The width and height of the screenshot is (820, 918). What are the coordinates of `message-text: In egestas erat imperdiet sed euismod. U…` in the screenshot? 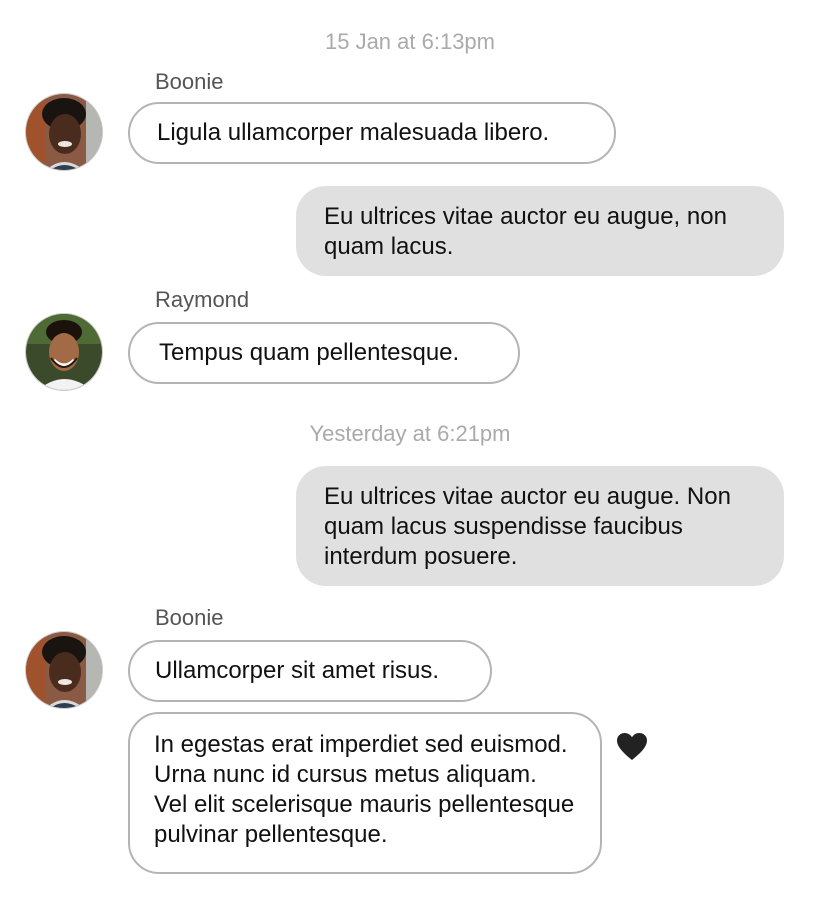 It's located at (364, 789).